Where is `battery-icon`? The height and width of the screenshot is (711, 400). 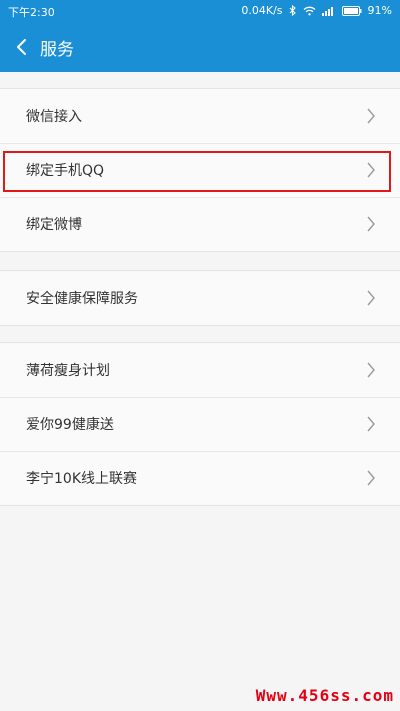
battery-icon is located at coordinates (351, 10).